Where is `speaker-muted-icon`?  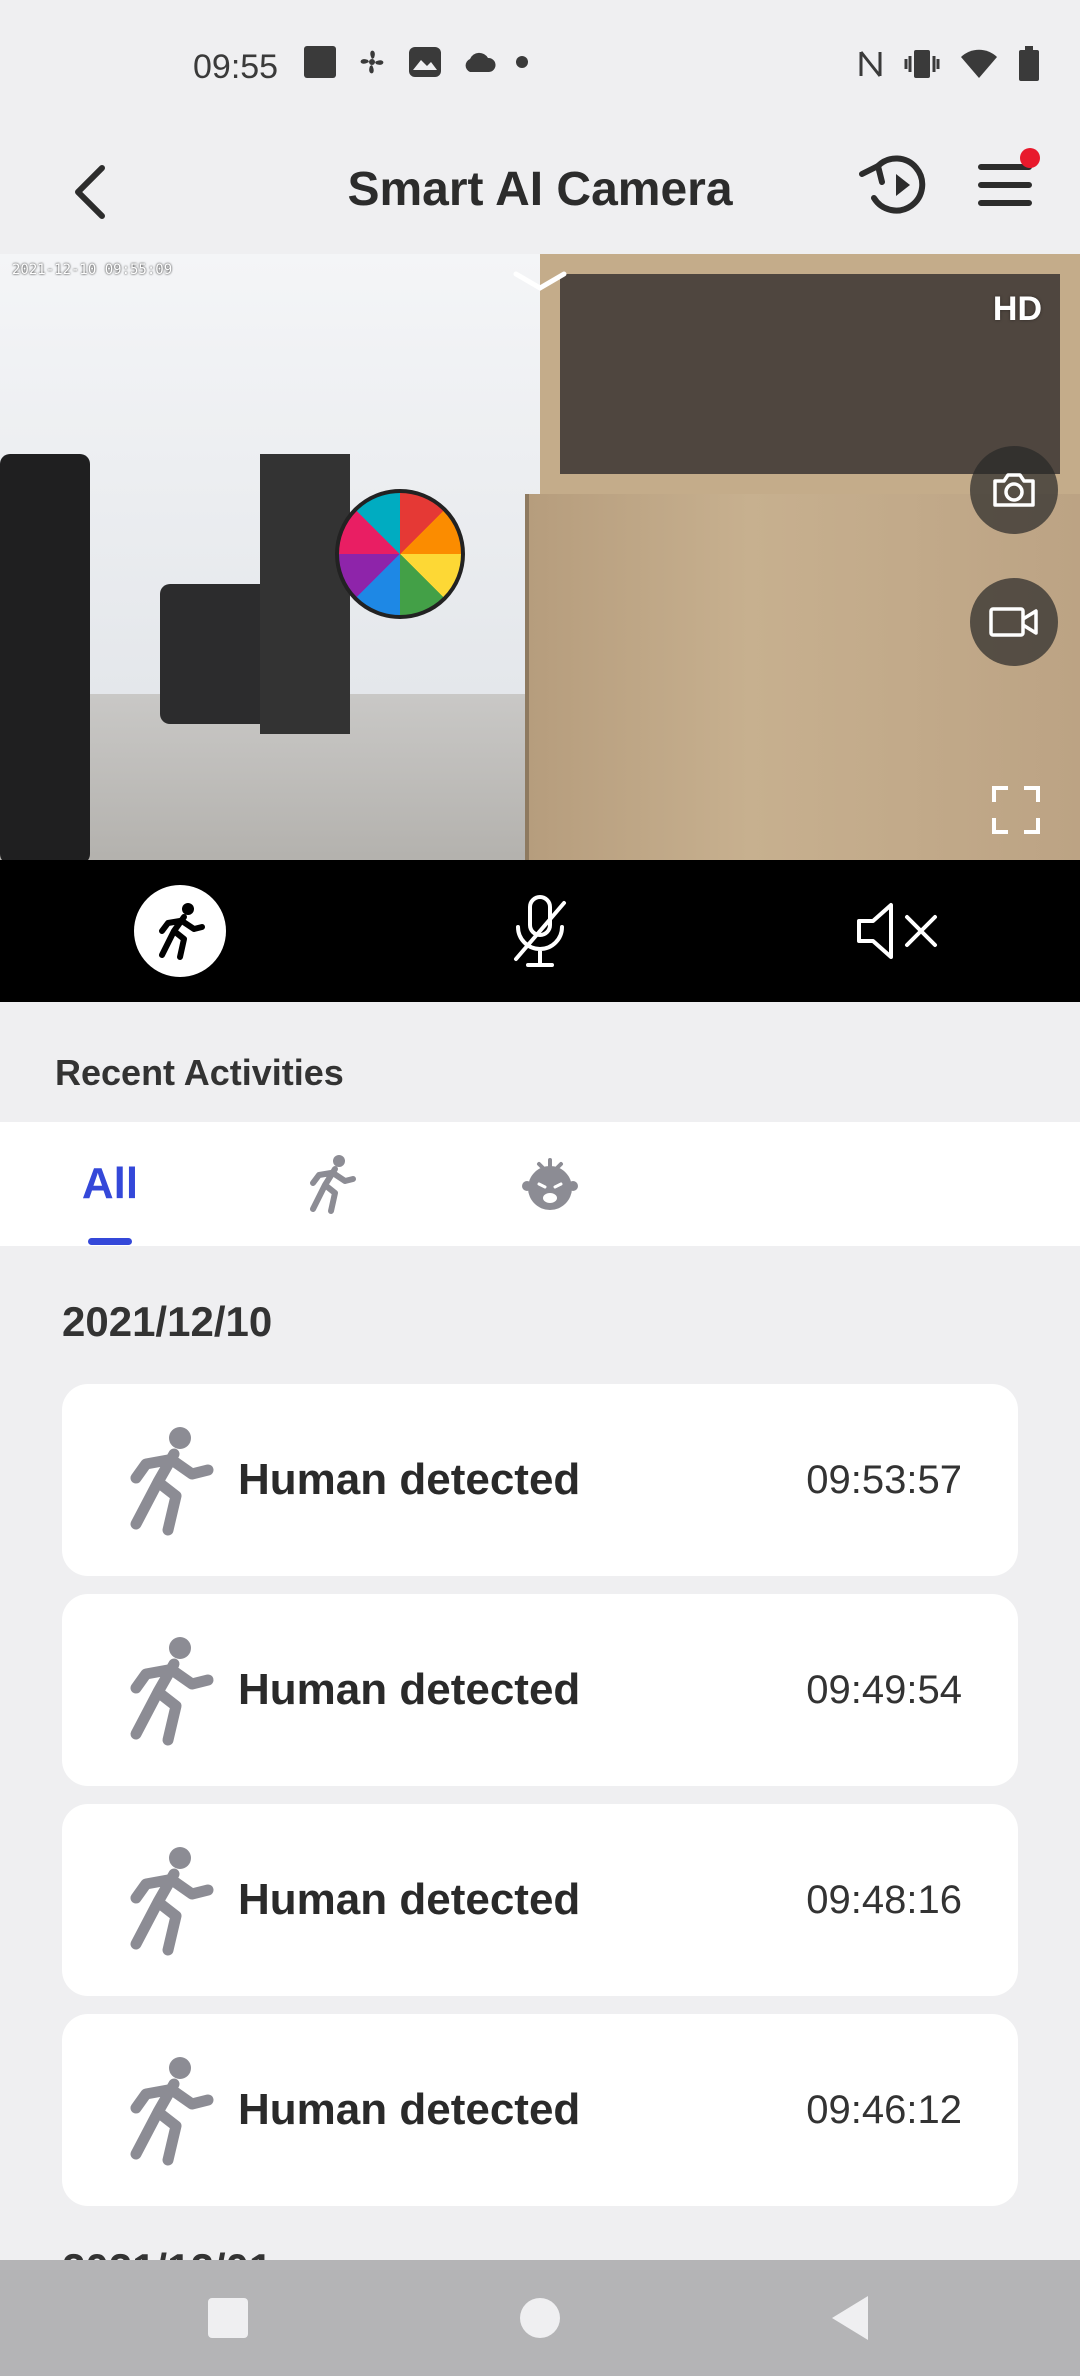 speaker-muted-icon is located at coordinates (897, 931).